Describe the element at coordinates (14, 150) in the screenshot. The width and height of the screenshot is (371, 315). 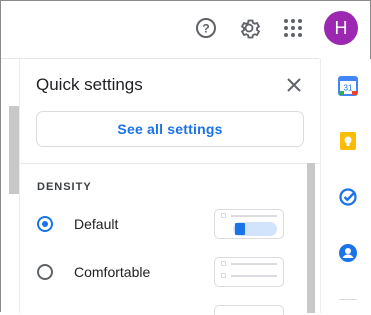
I see `left-scrollbar` at that location.